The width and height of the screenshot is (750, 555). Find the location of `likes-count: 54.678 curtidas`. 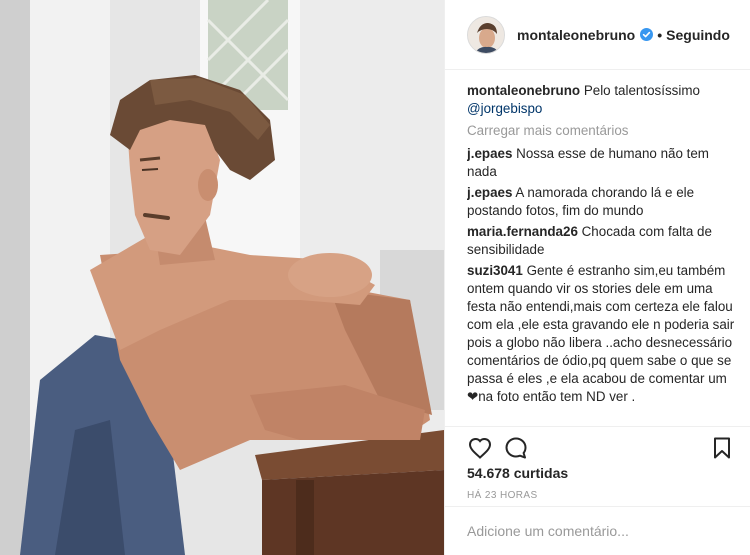

likes-count: 54.678 curtidas is located at coordinates (517, 473).